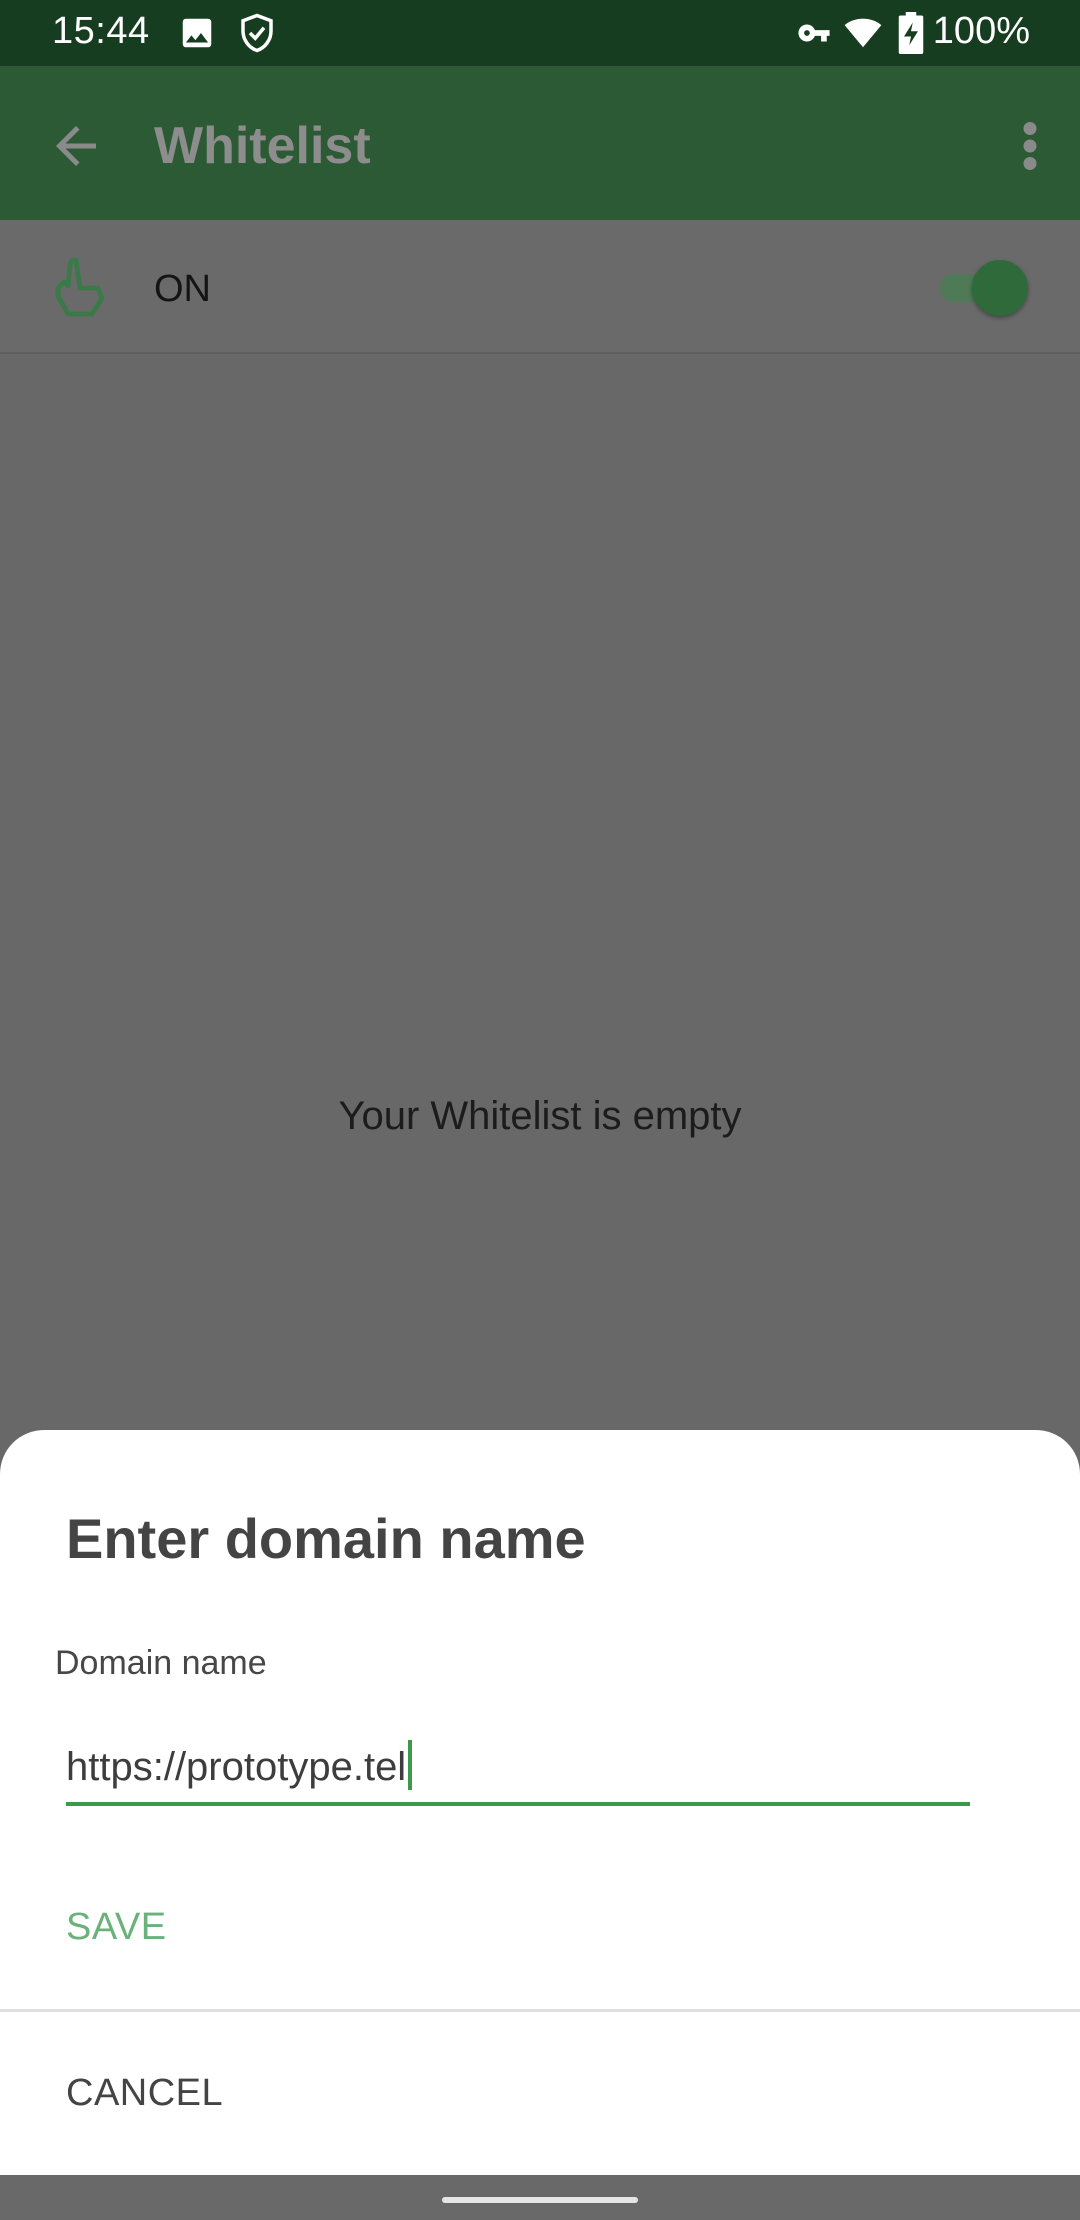 Image resolution: width=1080 pixels, height=2220 pixels. Describe the element at coordinates (1000, 288) in the screenshot. I see `switch-thumb` at that location.